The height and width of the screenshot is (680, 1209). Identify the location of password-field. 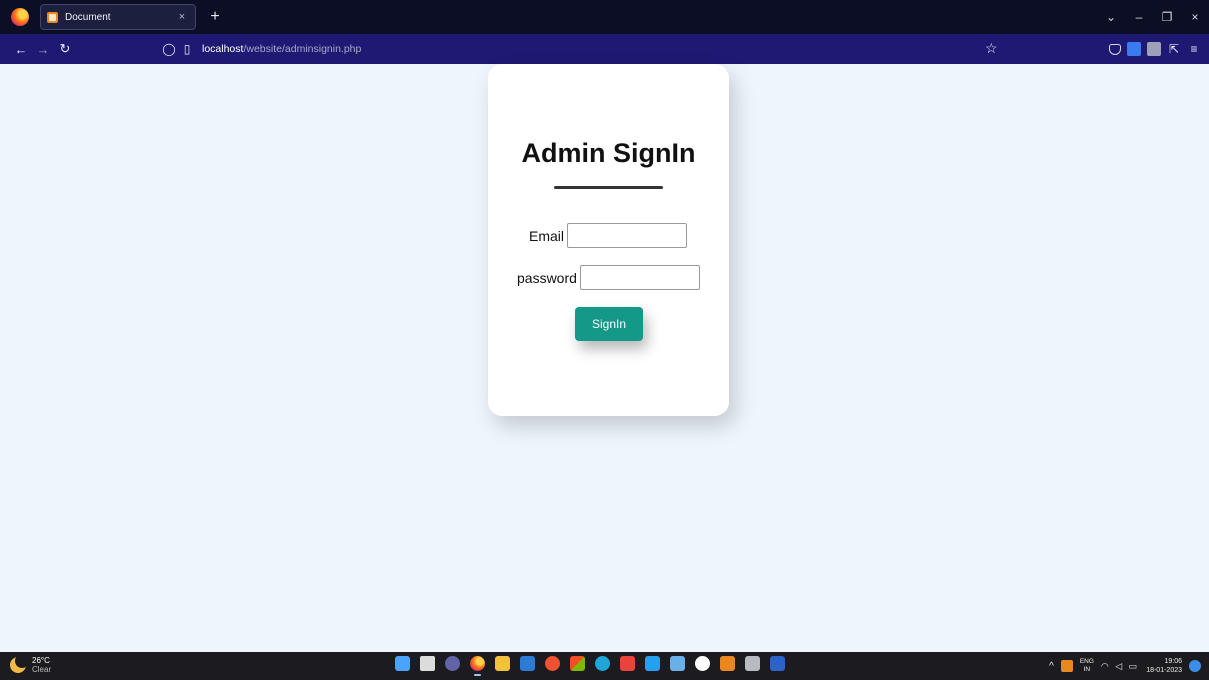
(639, 277).